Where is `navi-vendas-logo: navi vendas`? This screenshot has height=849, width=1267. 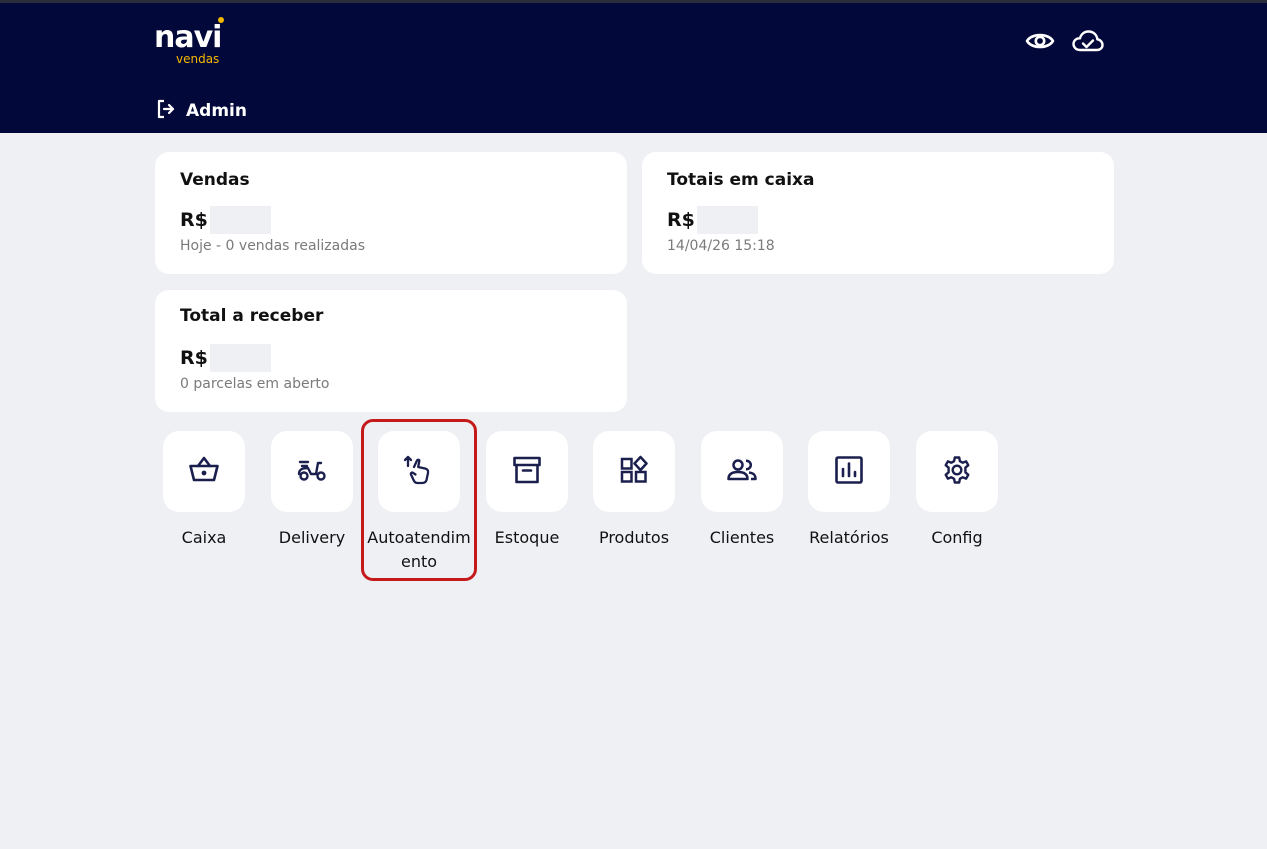
navi-vendas-logo: navi vendas is located at coordinates (199, 42).